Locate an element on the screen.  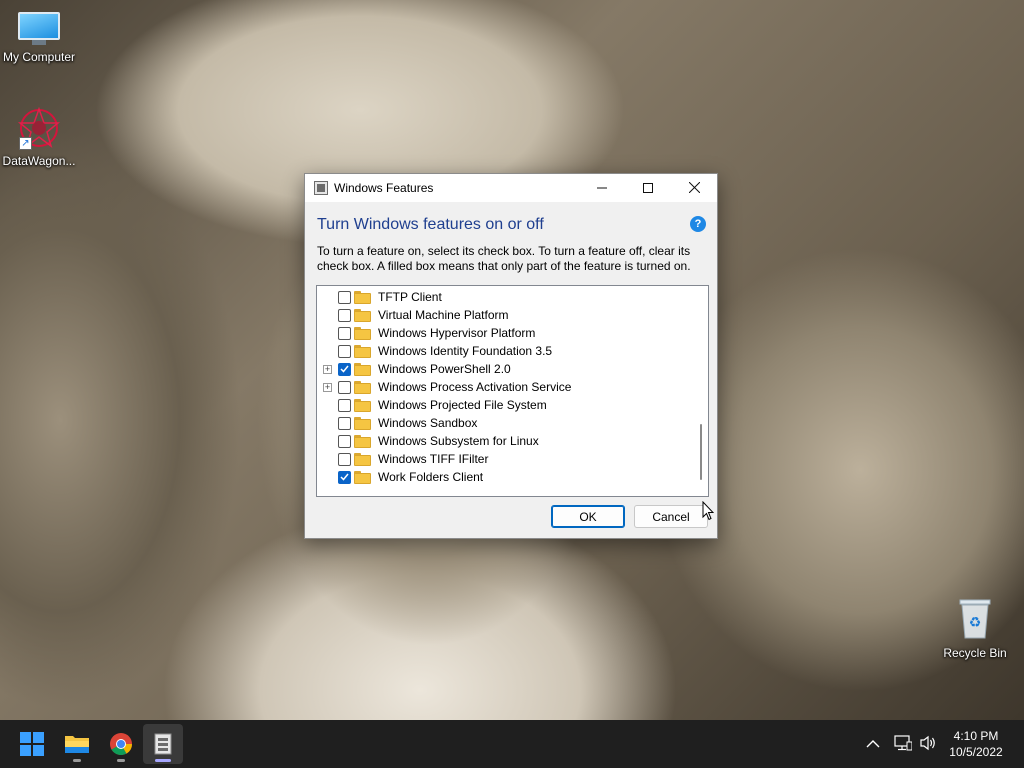
feature-row: Windows Hypervisor Platform is located at coordinates (507, 333).